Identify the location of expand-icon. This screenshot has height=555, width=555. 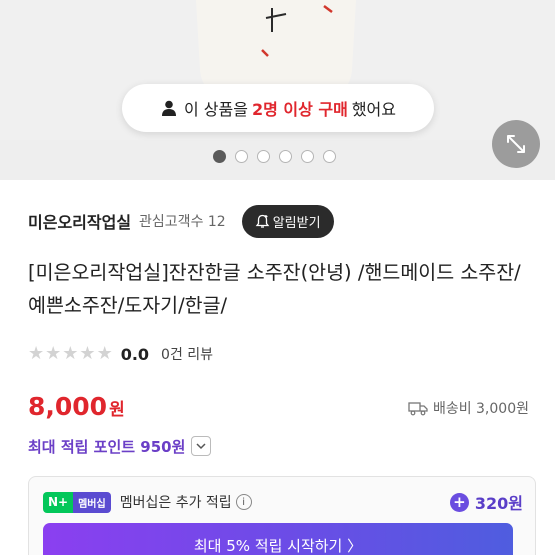
(516, 144).